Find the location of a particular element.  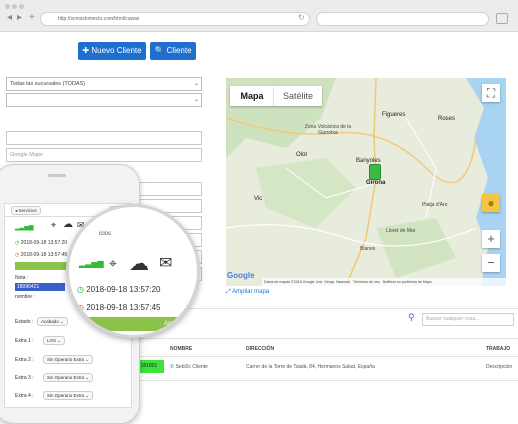

expand-map-link: ⤢ Ampliar mapa is located at coordinates (247, 292).